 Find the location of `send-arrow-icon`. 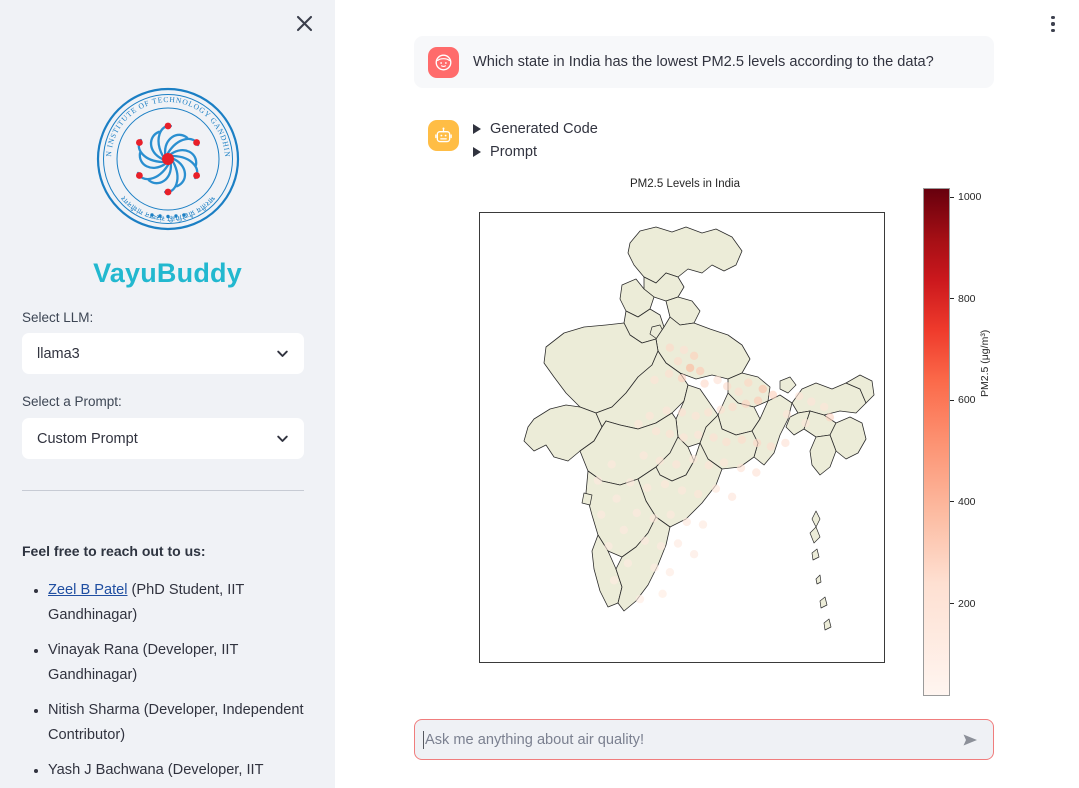

send-arrow-icon is located at coordinates (970, 740).